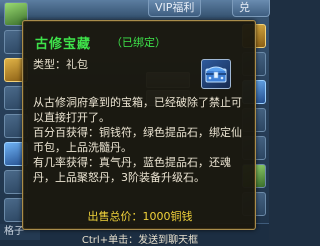 Image resolution: width=320 pixels, height=246 pixels. What do you see at coordinates (140, 240) in the screenshot?
I see `ctrl-click-hint: Ctrl+单击：发送到聊天框` at bounding box center [140, 240].